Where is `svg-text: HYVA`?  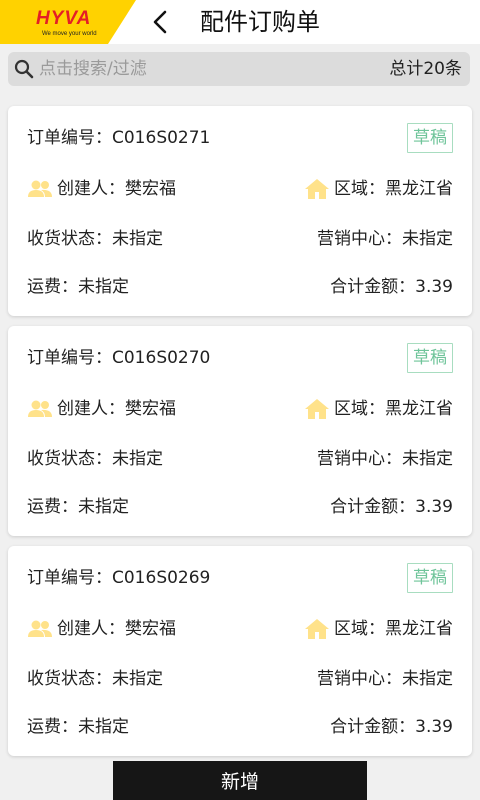 svg-text: HYVA is located at coordinates (63, 18).